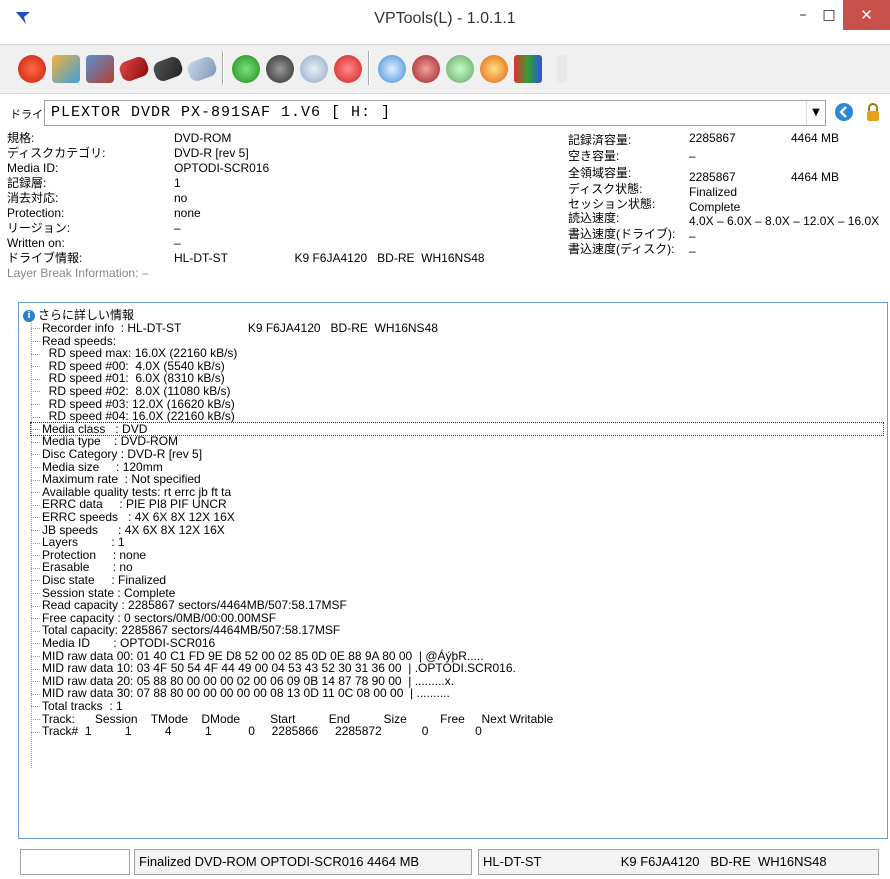 The image size is (890, 879). I want to click on protection-label: Protection:, so click(36, 213).